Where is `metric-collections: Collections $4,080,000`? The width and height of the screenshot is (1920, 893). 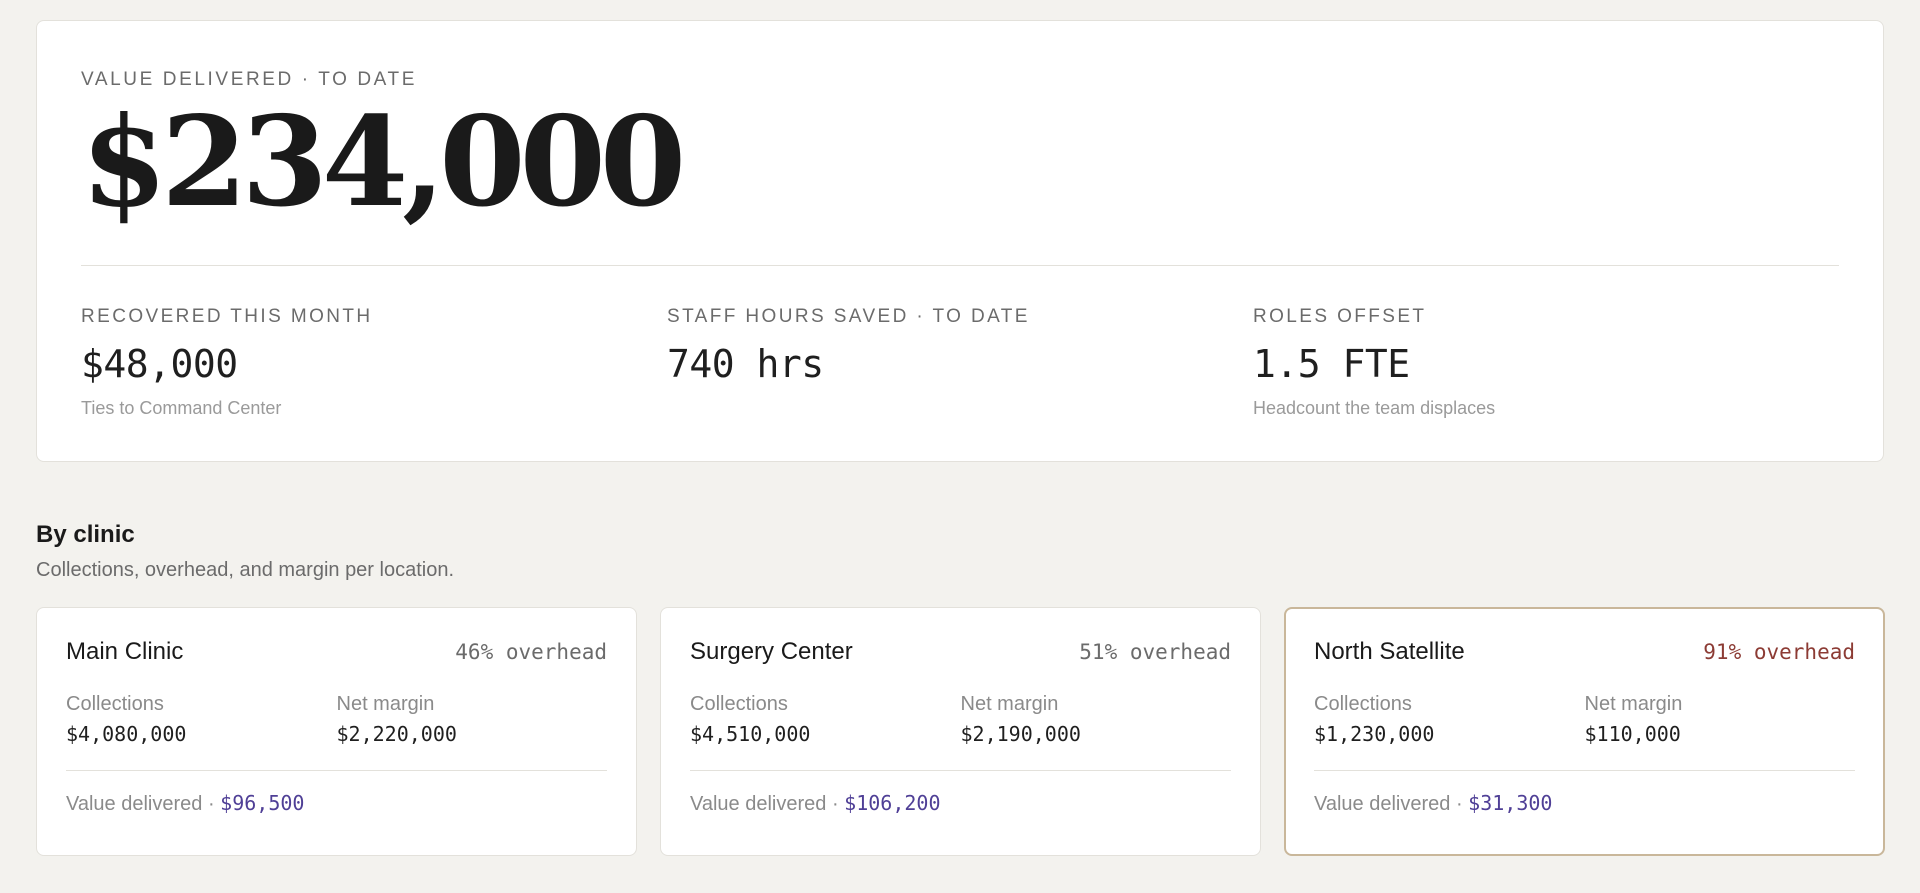 metric-collections: Collections $4,080,000 is located at coordinates (201, 719).